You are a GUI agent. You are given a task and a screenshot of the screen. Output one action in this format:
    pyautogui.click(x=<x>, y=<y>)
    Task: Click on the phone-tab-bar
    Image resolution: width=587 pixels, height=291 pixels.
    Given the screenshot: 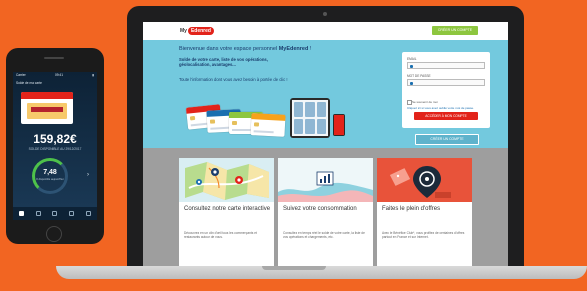 What is the action you would take?
    pyautogui.click(x=55, y=213)
    